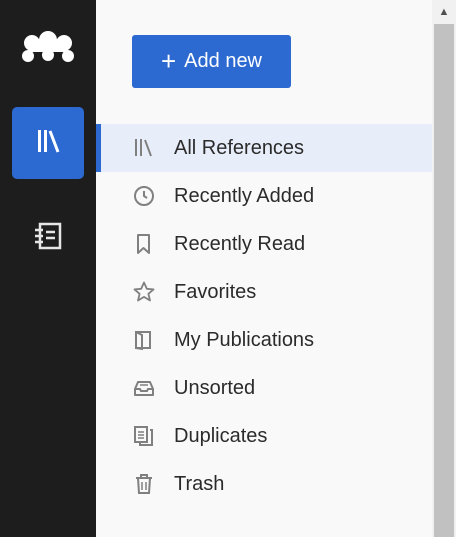 This screenshot has width=456, height=537. Describe the element at coordinates (244, 195) in the screenshot. I see `nav-item-label: Recently Added` at that location.